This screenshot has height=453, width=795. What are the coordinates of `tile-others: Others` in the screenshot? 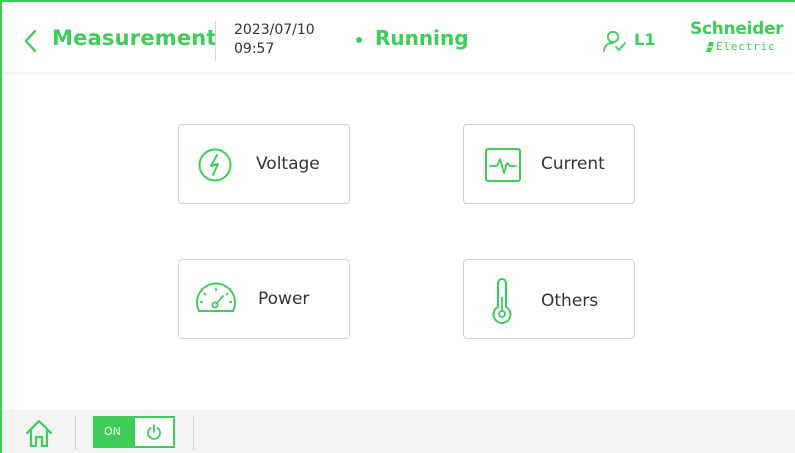 It's located at (549, 299).